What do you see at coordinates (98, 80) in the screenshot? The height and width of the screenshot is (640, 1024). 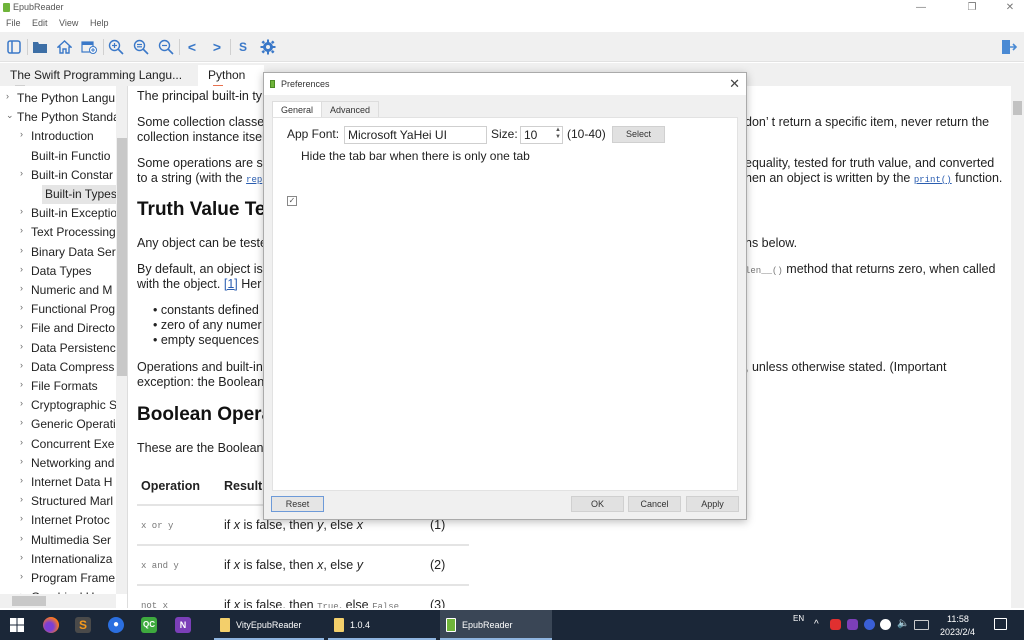 I see `tab-swift-book: The Swift Programming Langu... ✕` at bounding box center [98, 80].